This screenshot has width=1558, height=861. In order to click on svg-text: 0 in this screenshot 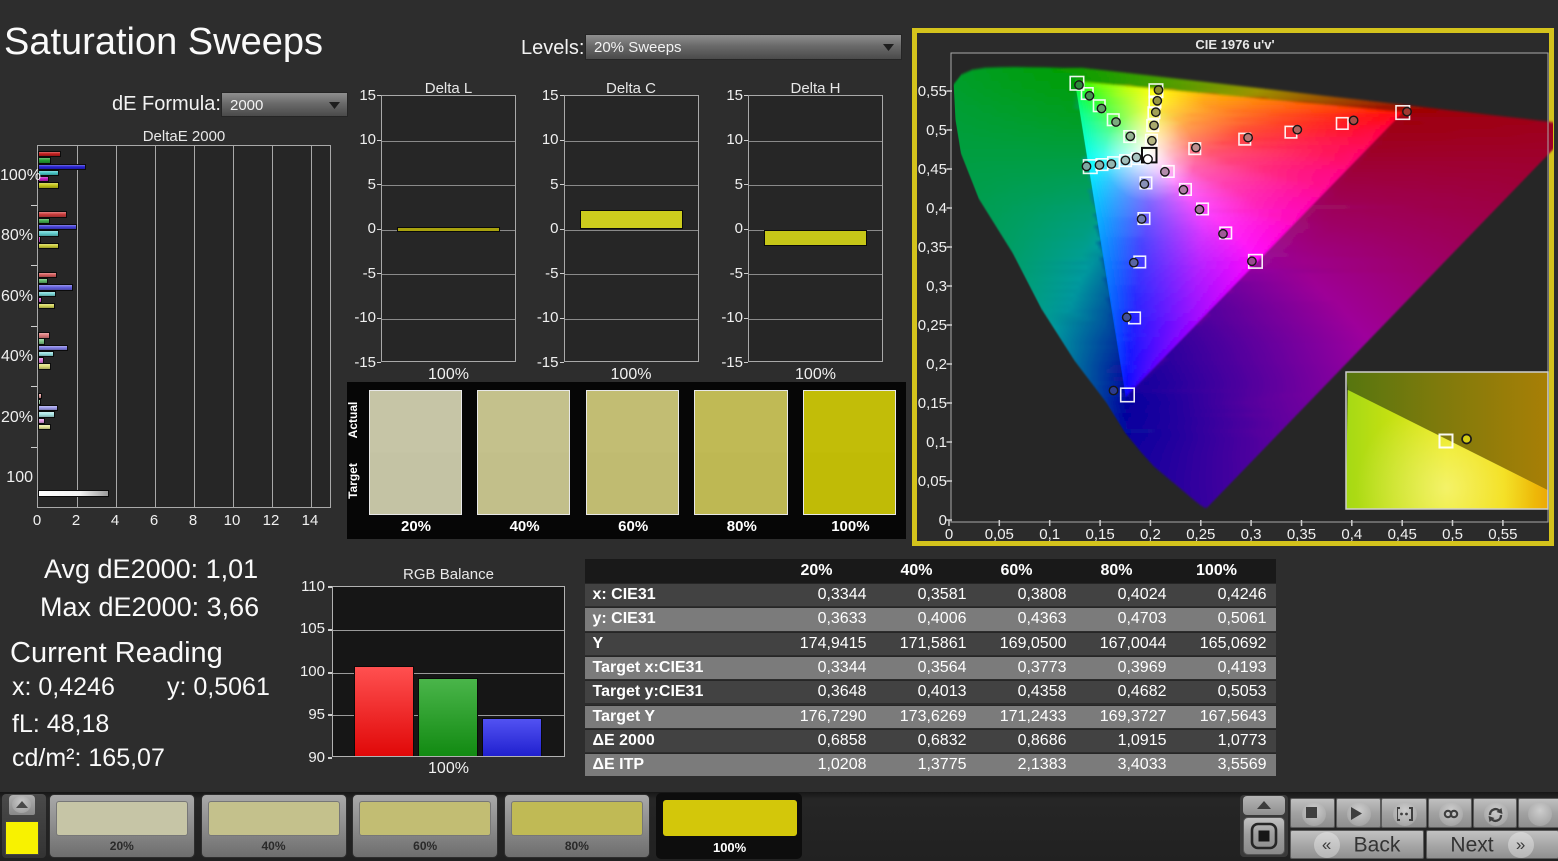, I will do `click(943, 520)`.